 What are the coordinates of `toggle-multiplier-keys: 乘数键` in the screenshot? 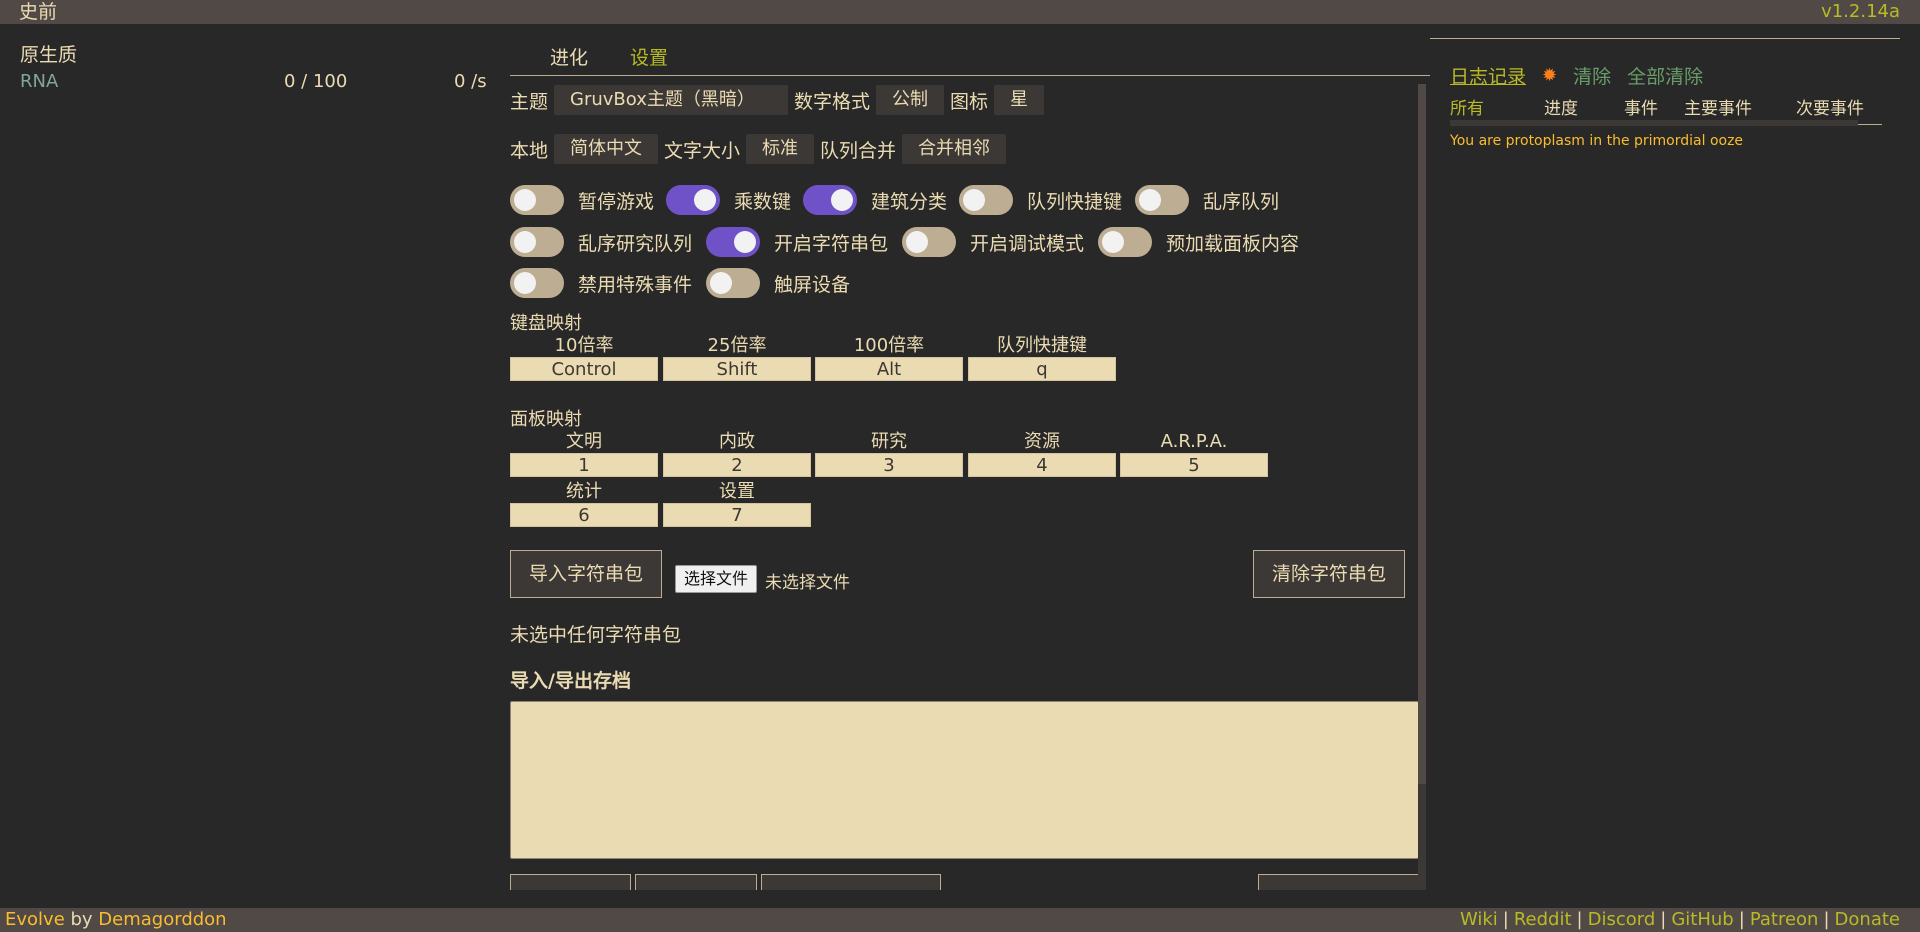 It's located at (728, 200).